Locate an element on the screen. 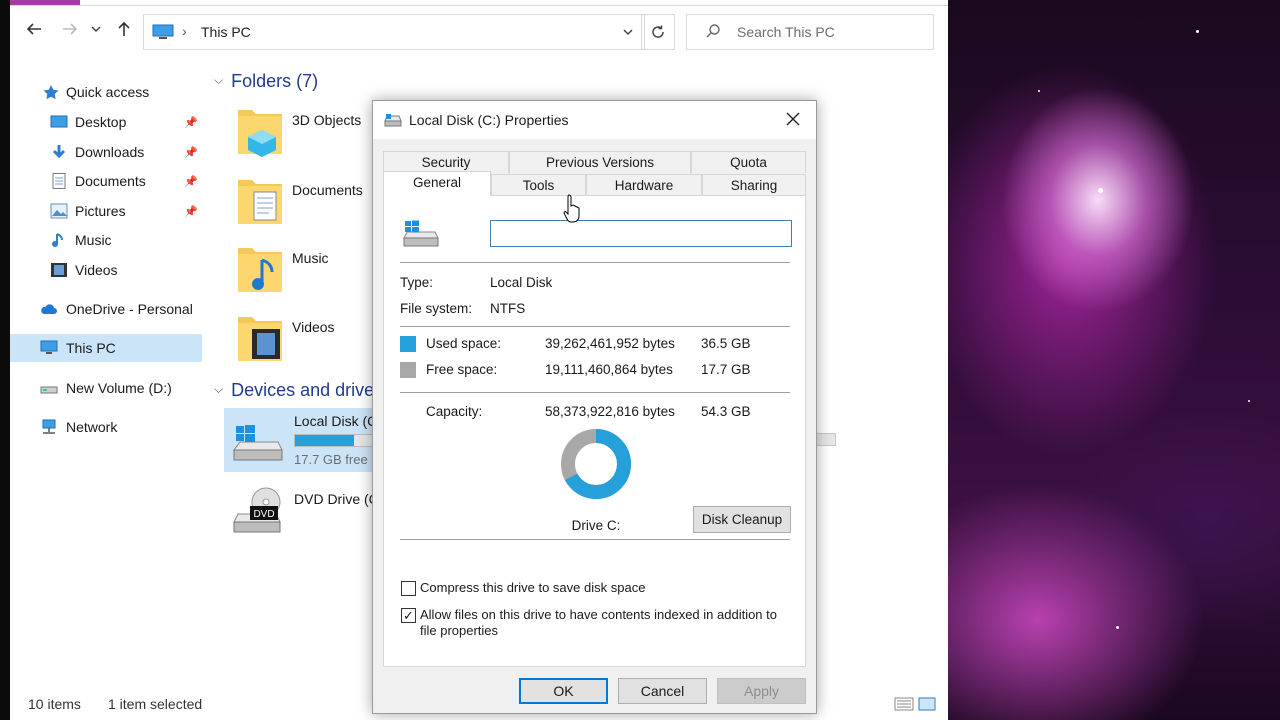 The width and height of the screenshot is (1280, 720). arrow-up-icon is located at coordinates (124, 28).